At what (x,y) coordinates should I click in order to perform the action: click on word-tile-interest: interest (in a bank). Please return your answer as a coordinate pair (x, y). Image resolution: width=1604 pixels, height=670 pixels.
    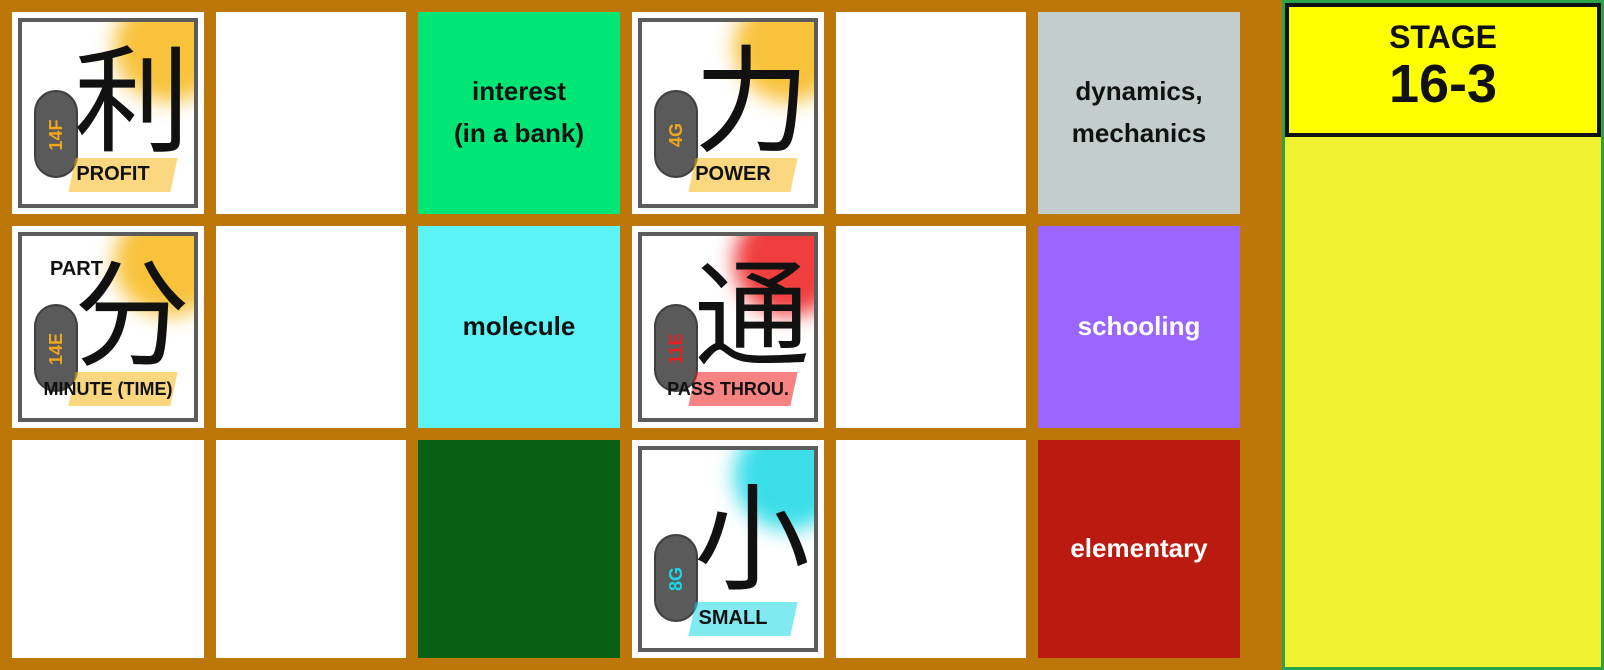
    Looking at the image, I should click on (519, 113).